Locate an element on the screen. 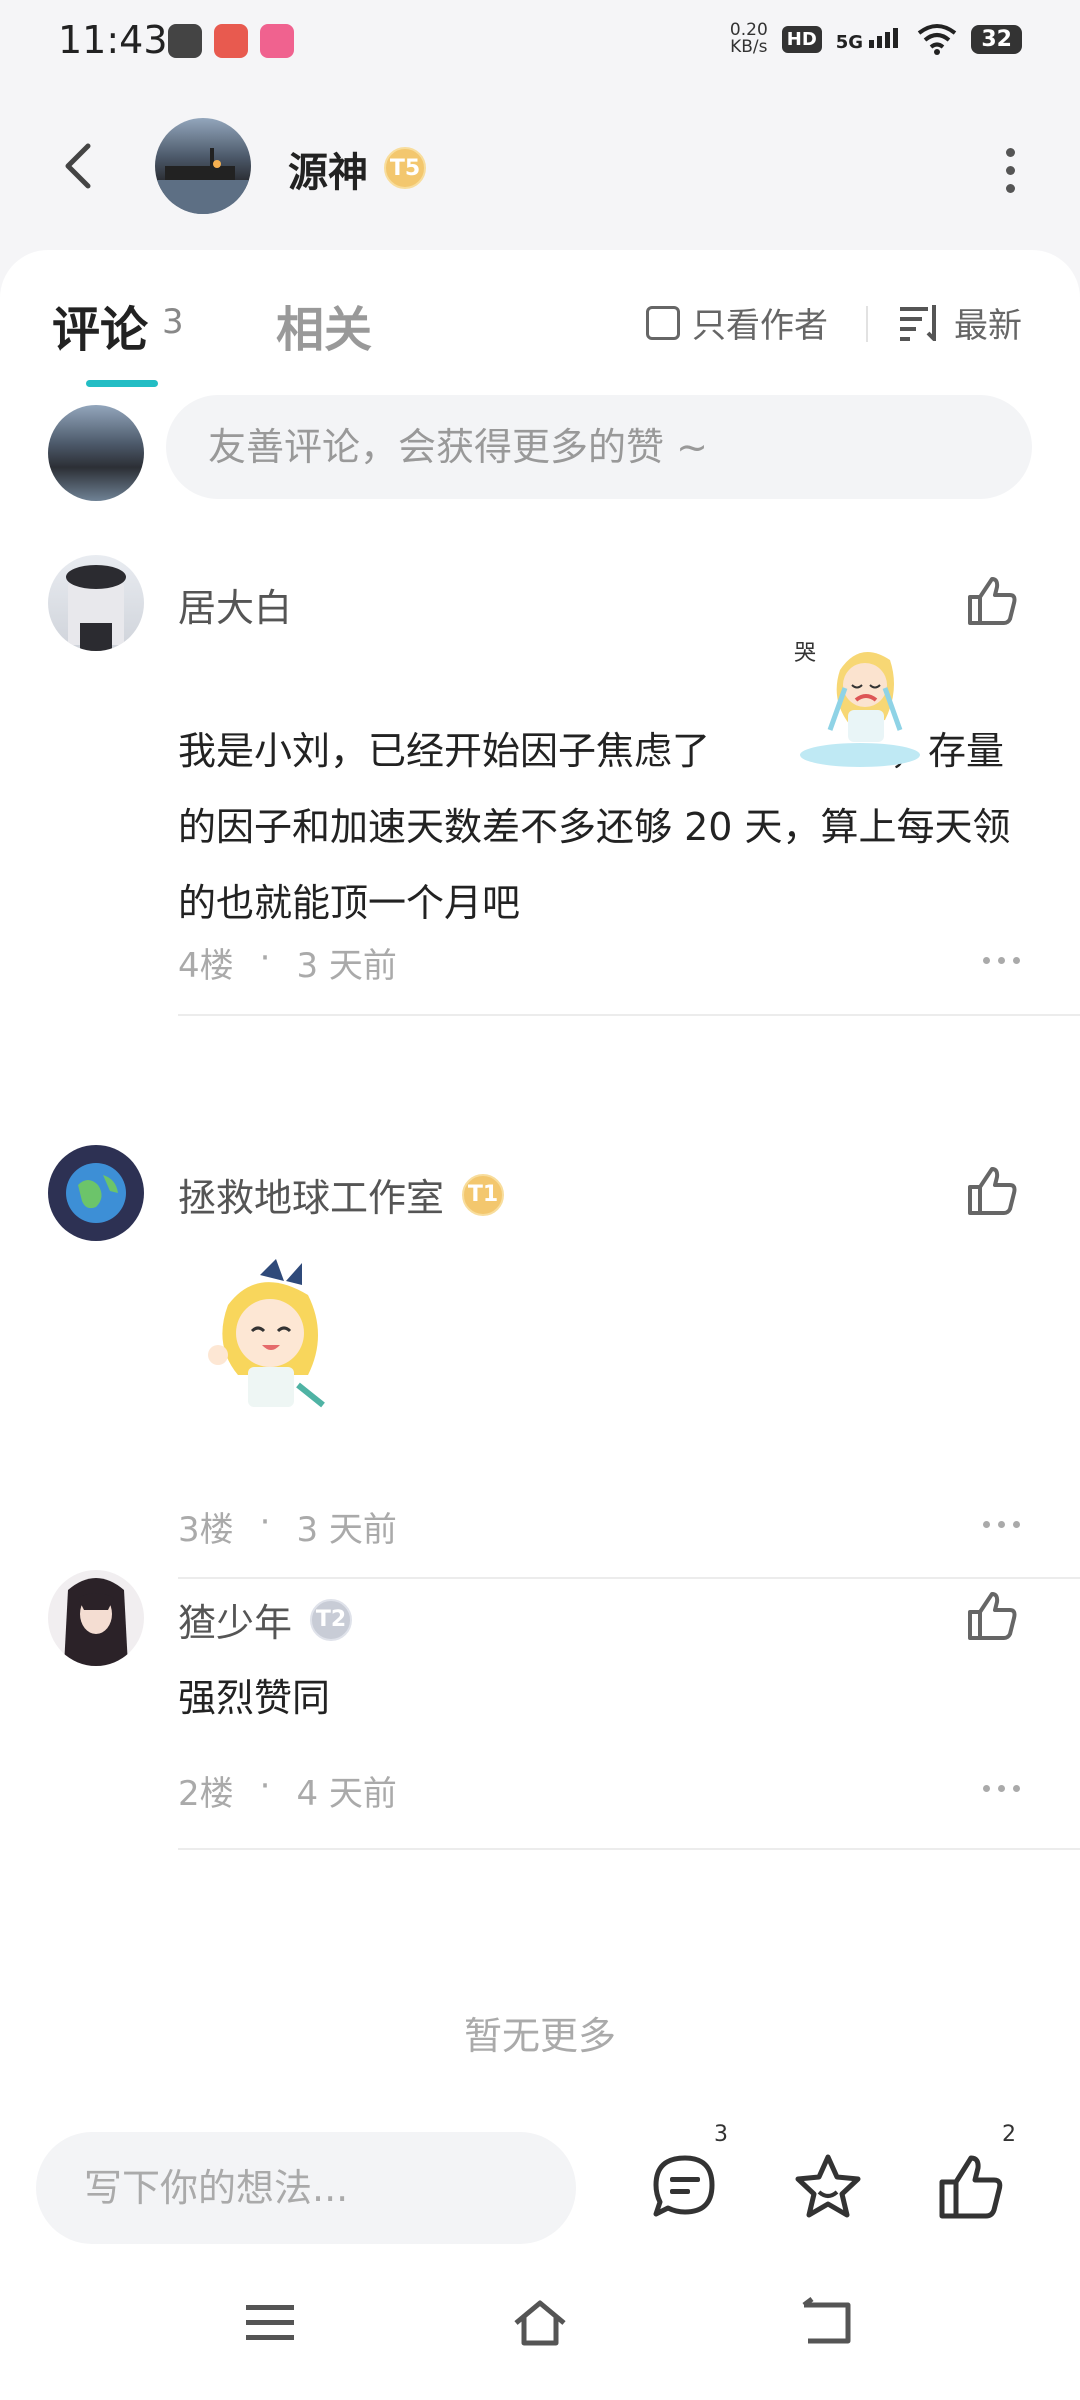 The image size is (1080, 2400). comment-icon is located at coordinates (685, 2187).